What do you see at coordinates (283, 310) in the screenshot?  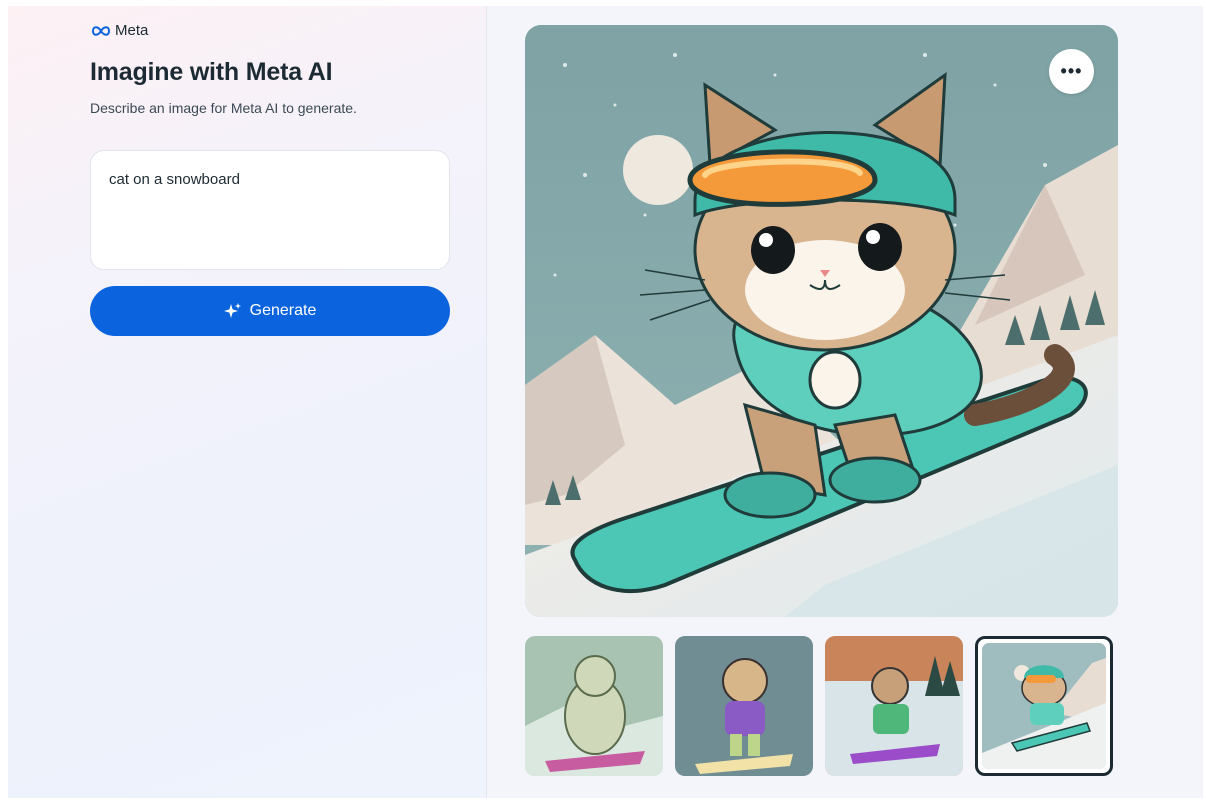 I see `generate-button-label: Generate` at bounding box center [283, 310].